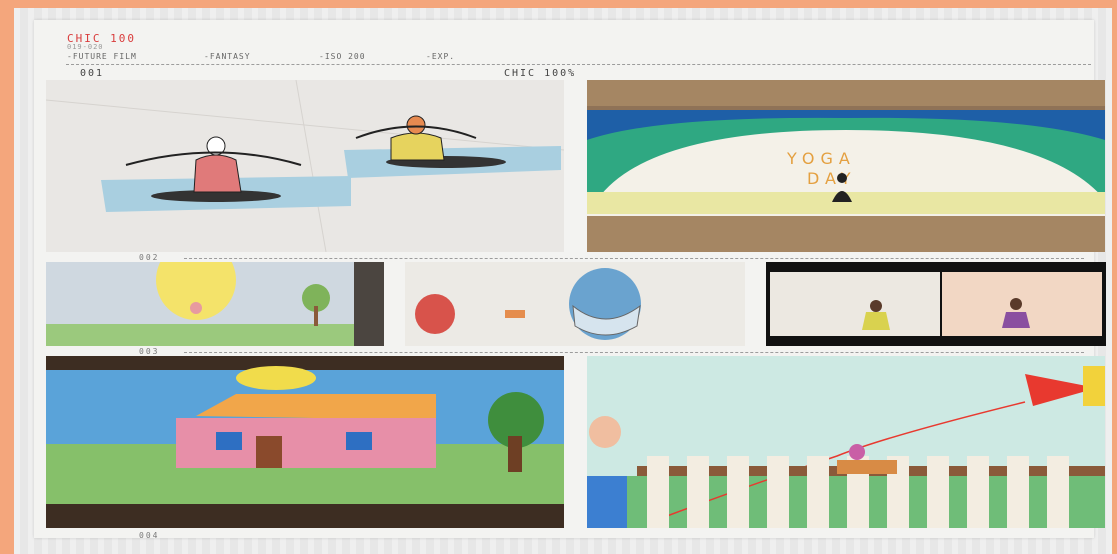 The width and height of the screenshot is (1117, 554). Describe the element at coordinates (575, 304) in the screenshot. I see `photo-virus-drawing` at that location.